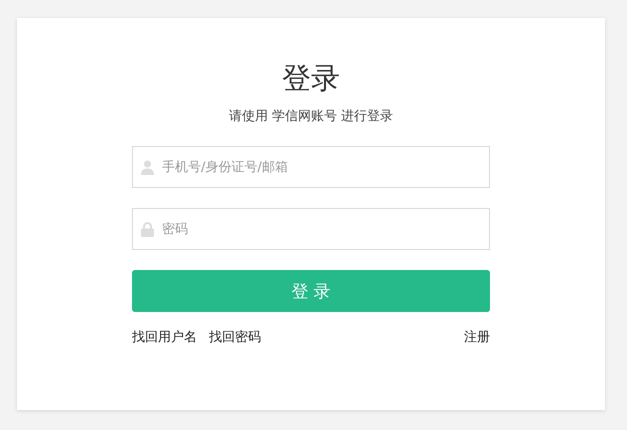  I want to click on password-field: 密码, so click(311, 229).